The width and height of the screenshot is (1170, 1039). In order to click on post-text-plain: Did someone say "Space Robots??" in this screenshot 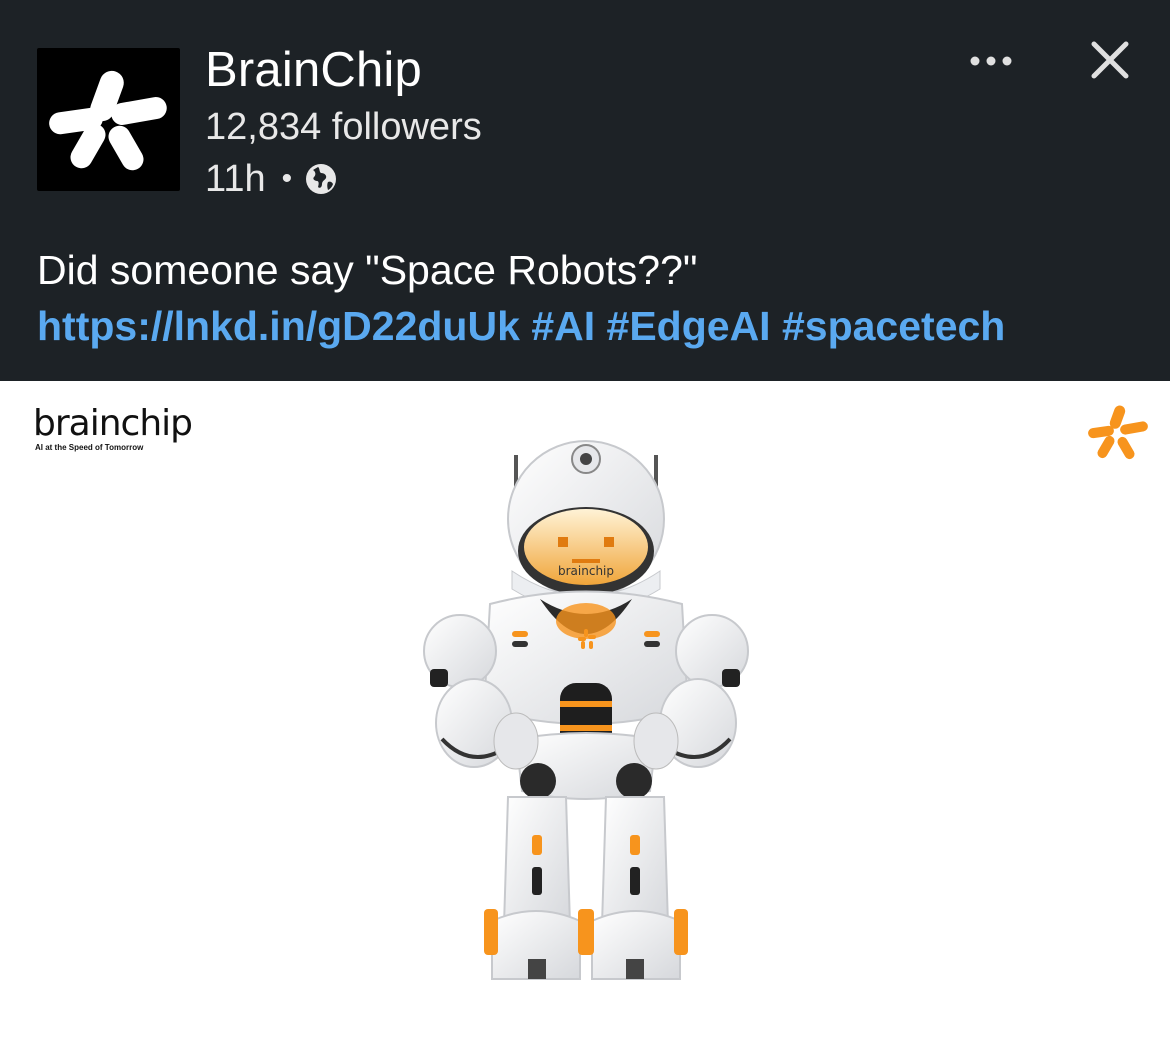, I will do `click(367, 270)`.